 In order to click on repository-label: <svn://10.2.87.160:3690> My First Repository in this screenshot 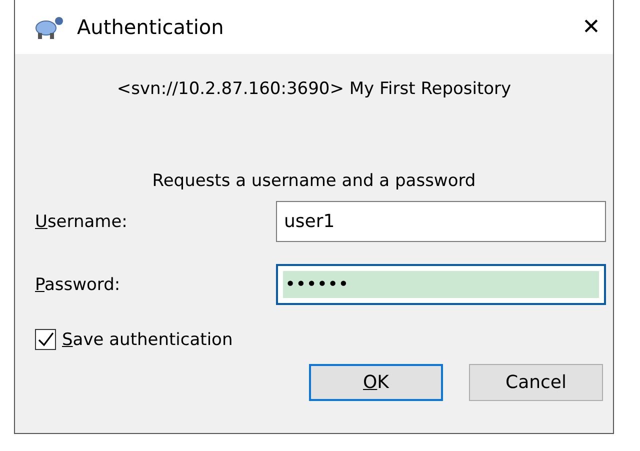, I will do `click(314, 89)`.